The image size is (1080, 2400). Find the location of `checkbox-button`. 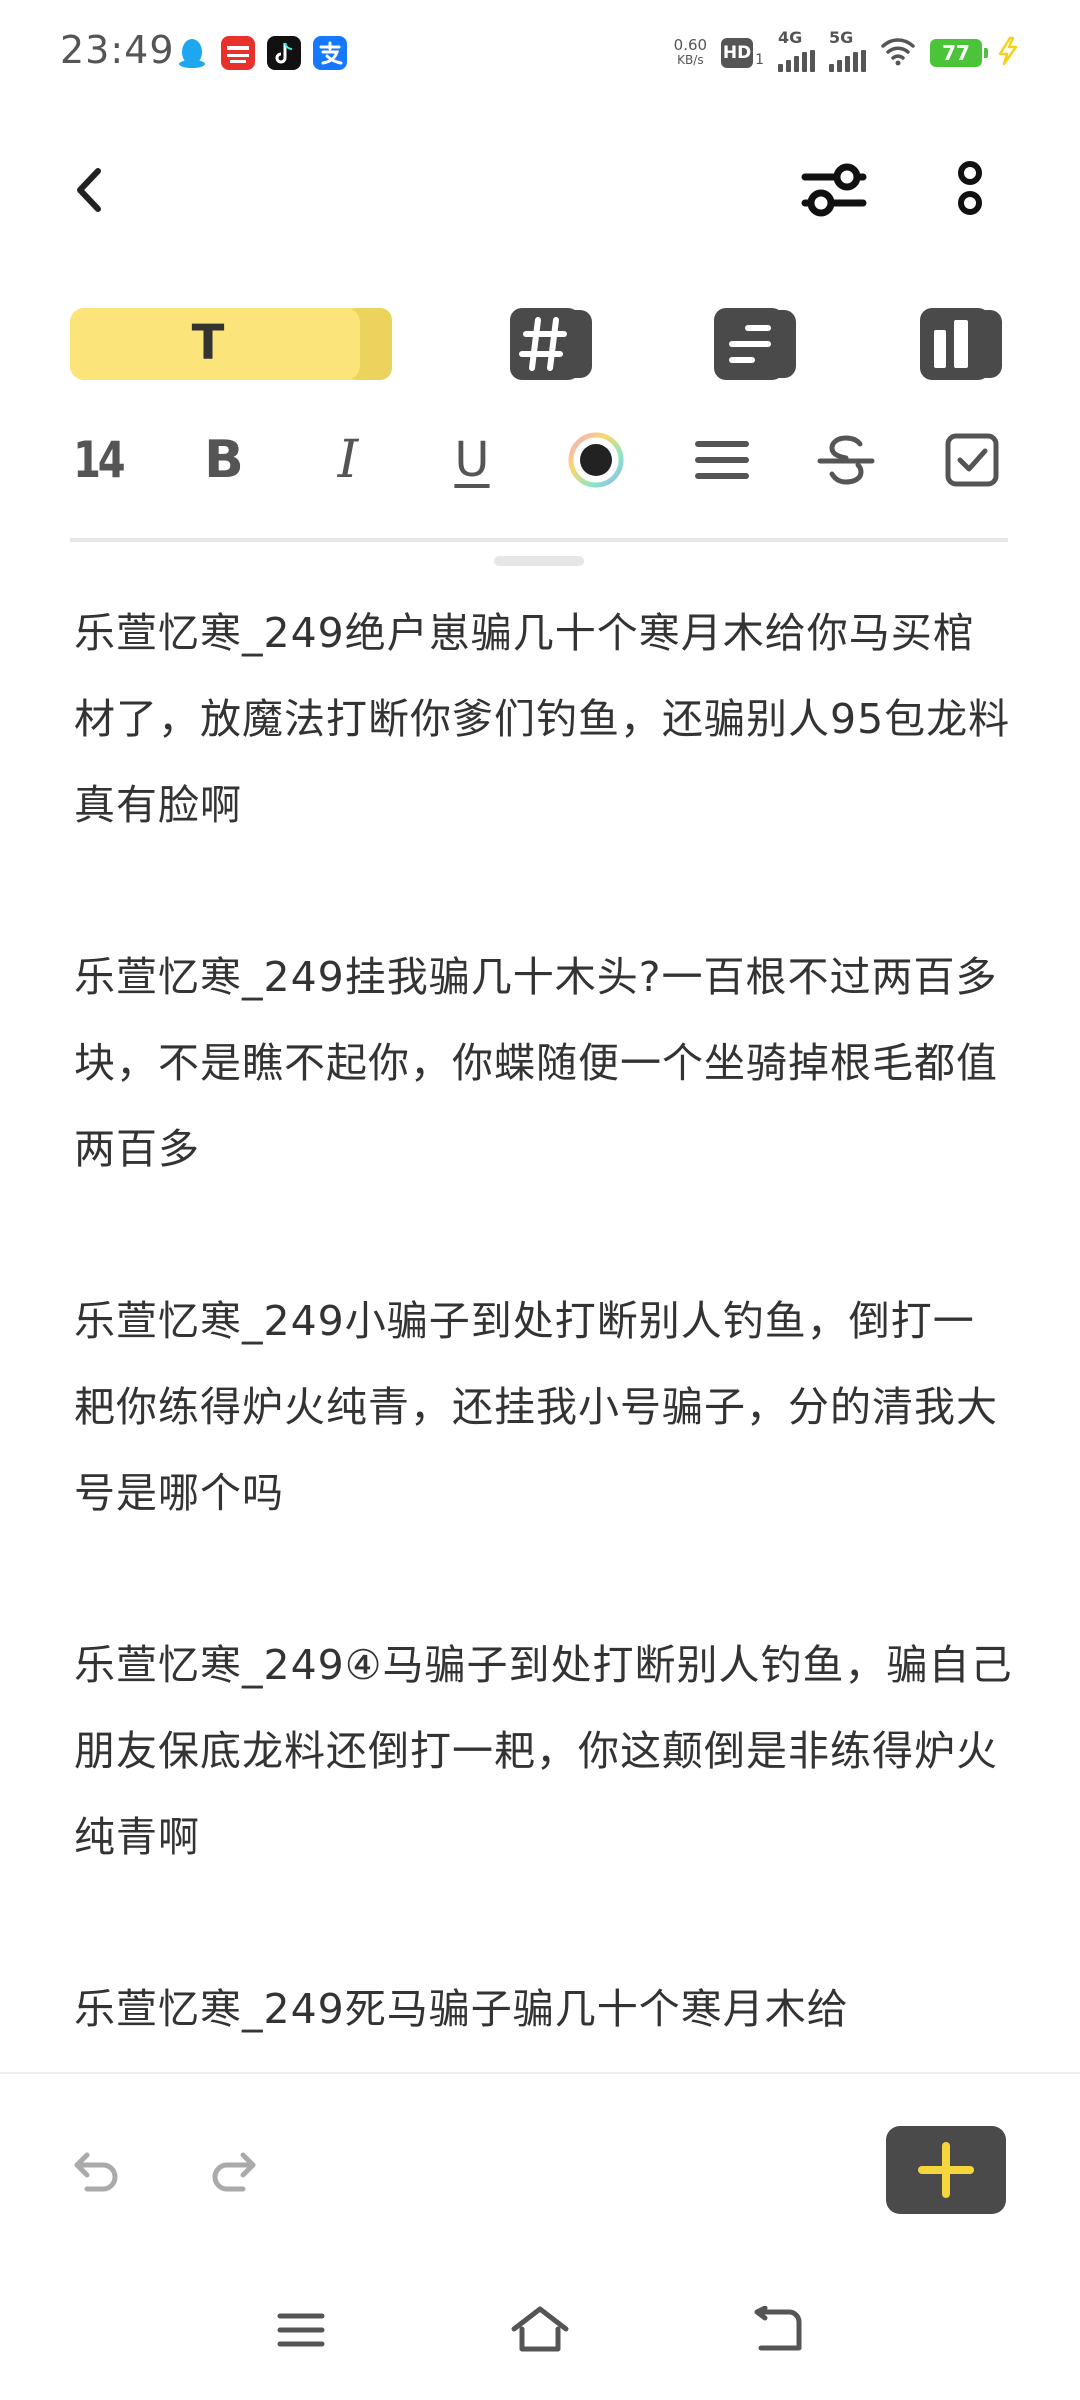

checkbox-button is located at coordinates (972, 460).